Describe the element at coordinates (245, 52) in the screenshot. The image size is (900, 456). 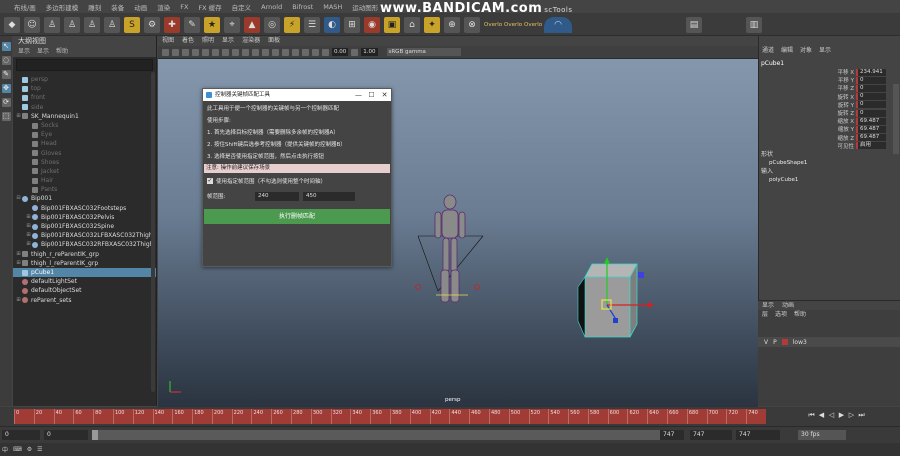
I see `ao-icon` at that location.